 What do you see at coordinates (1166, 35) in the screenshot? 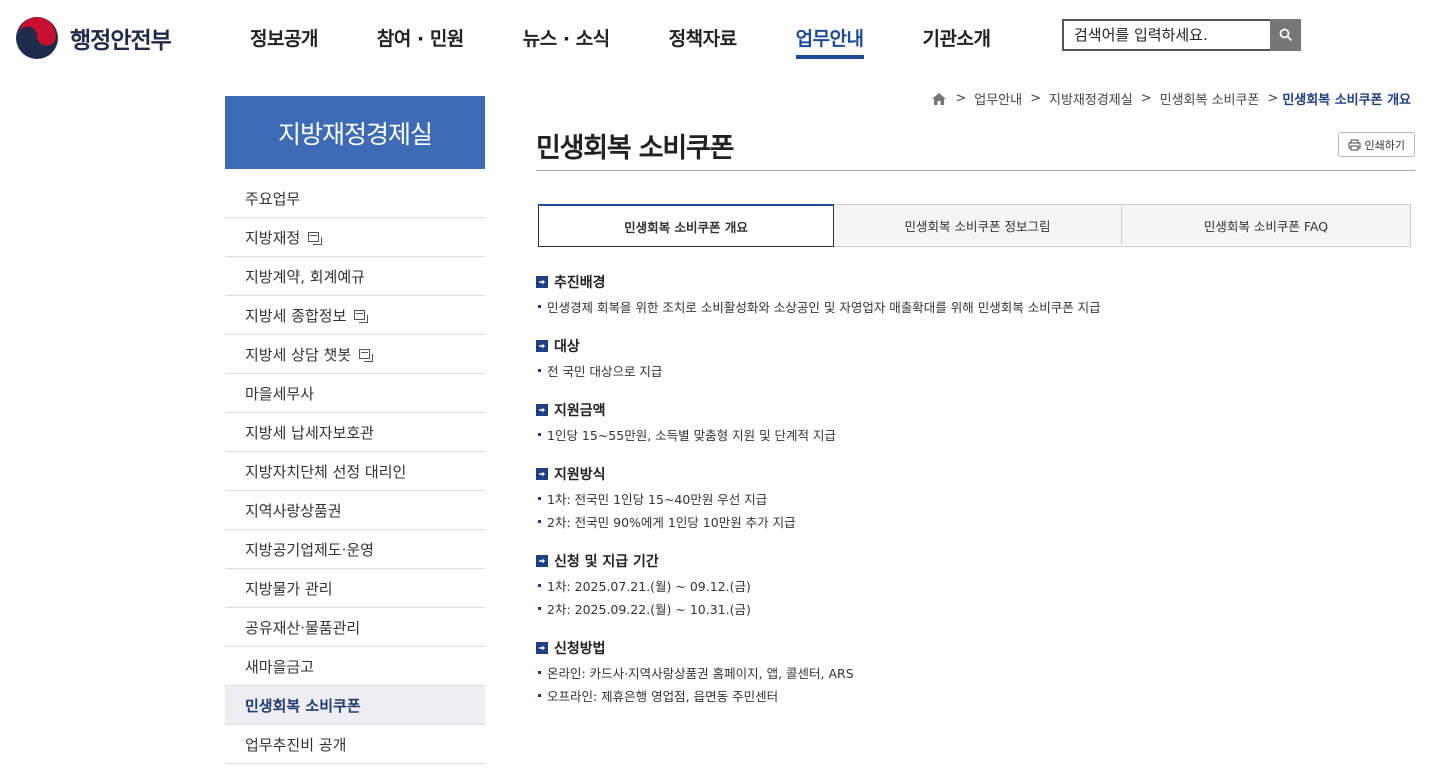
I see `search-input` at bounding box center [1166, 35].